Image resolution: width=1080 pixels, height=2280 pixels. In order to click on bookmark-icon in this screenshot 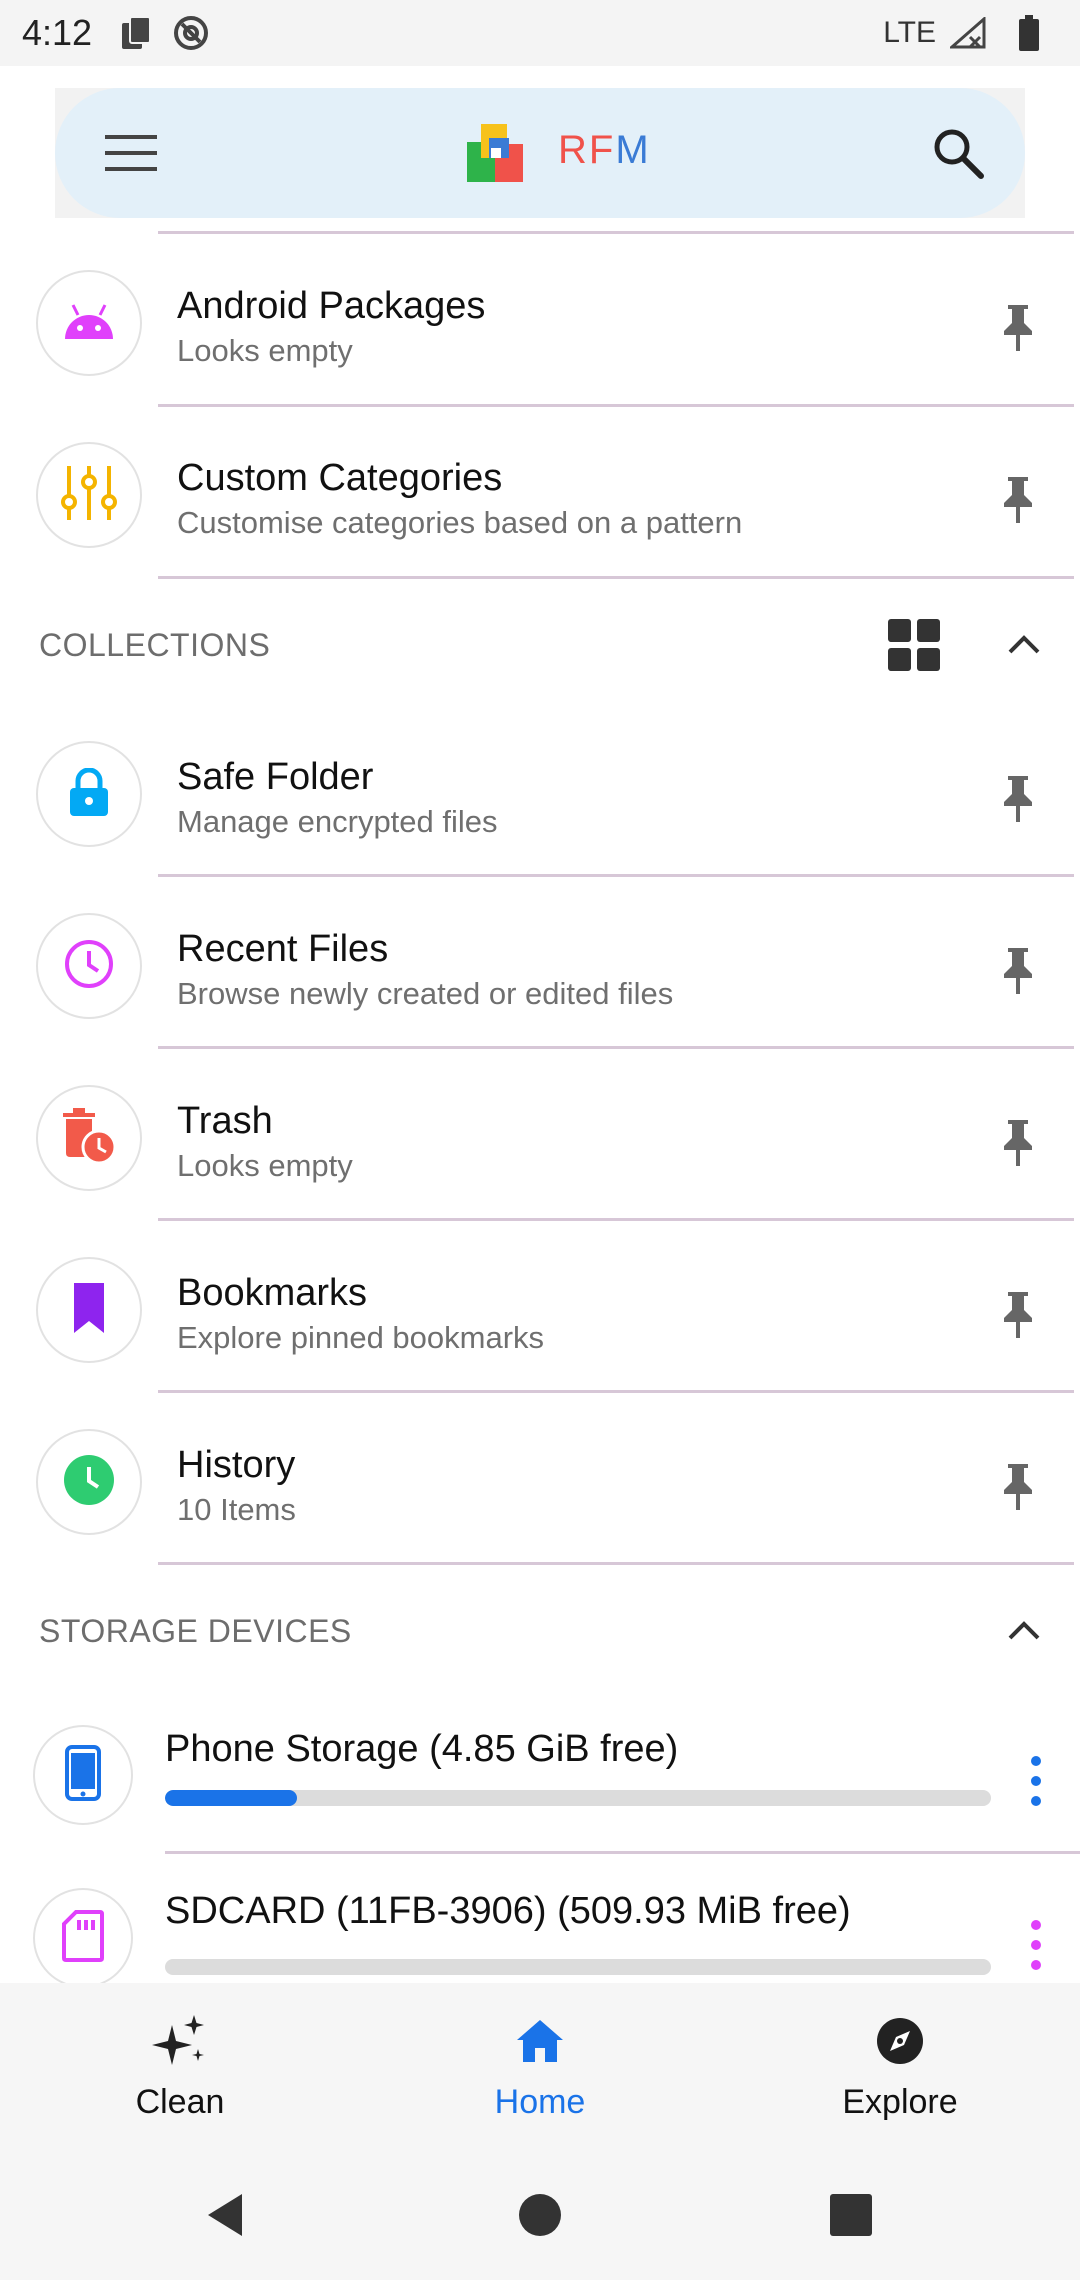, I will do `click(89, 1310)`.